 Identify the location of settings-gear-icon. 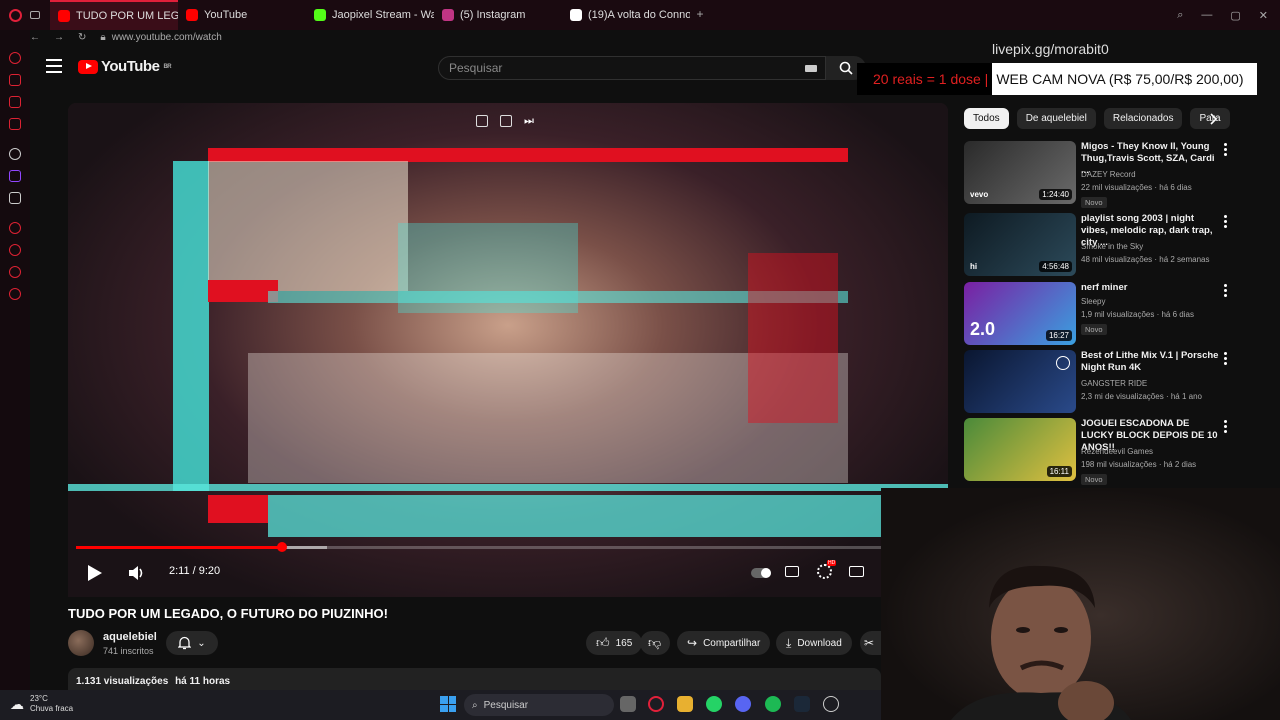
(824, 571).